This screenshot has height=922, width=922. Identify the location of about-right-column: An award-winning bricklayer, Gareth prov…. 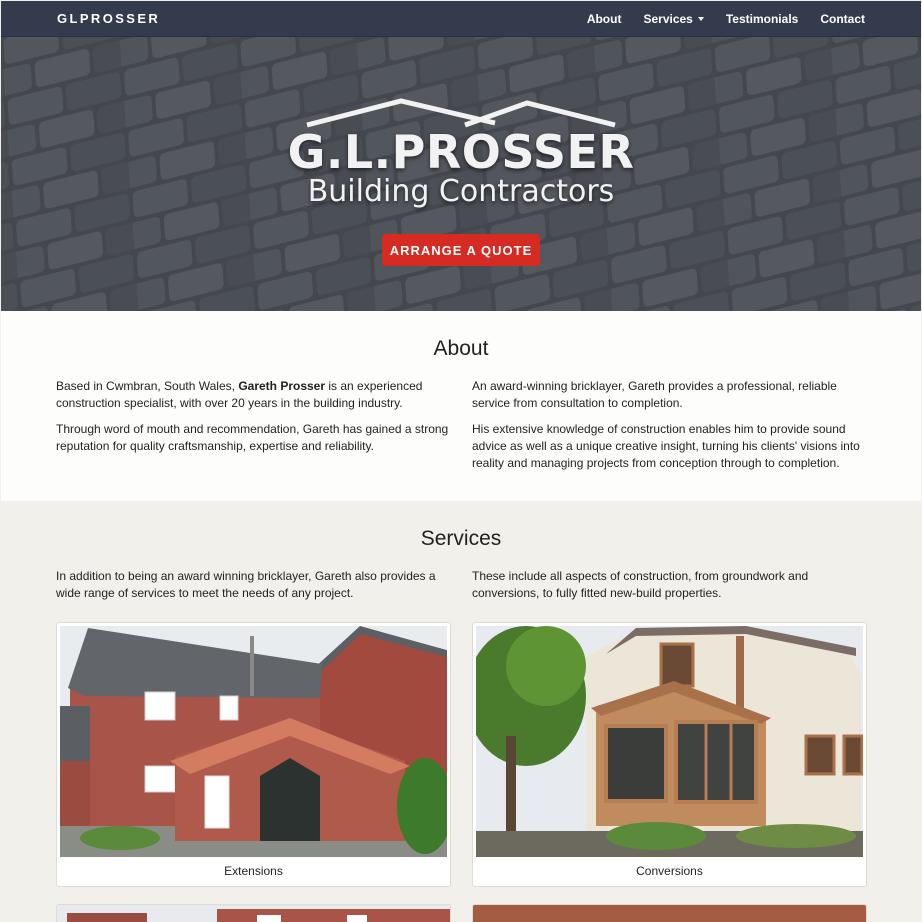
(672, 429).